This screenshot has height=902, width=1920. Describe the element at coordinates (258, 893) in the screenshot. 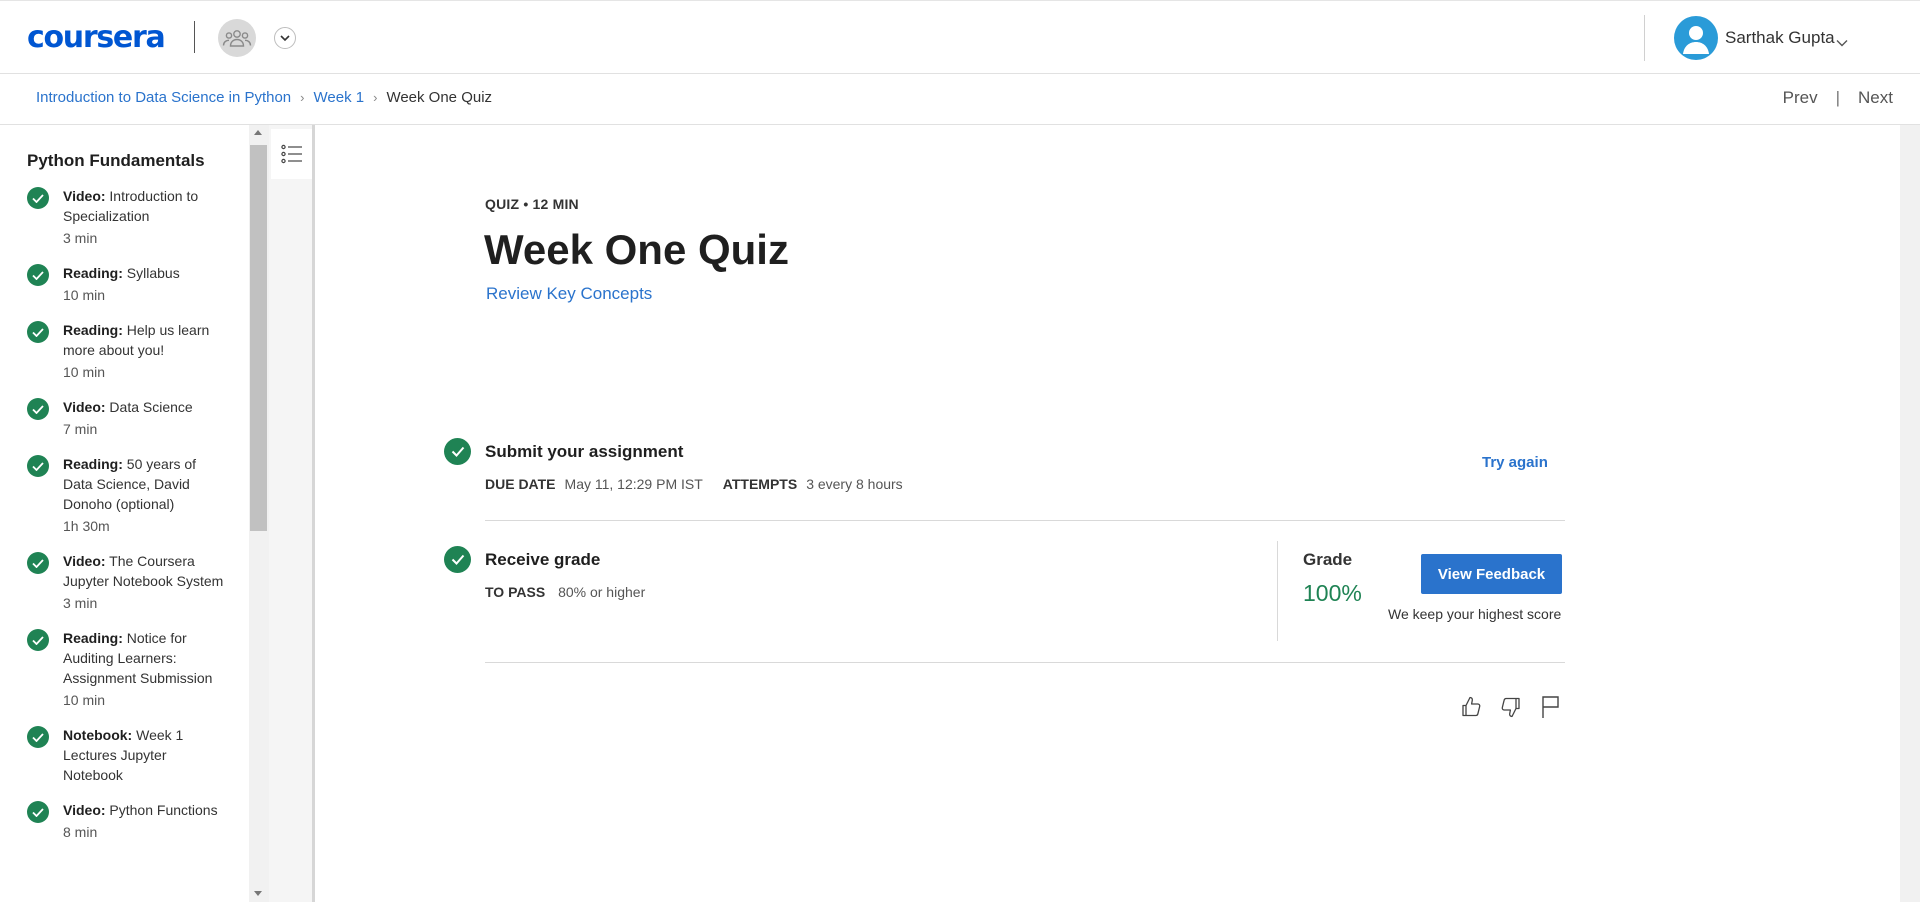

I see `scroll-down-arrow-icon` at that location.